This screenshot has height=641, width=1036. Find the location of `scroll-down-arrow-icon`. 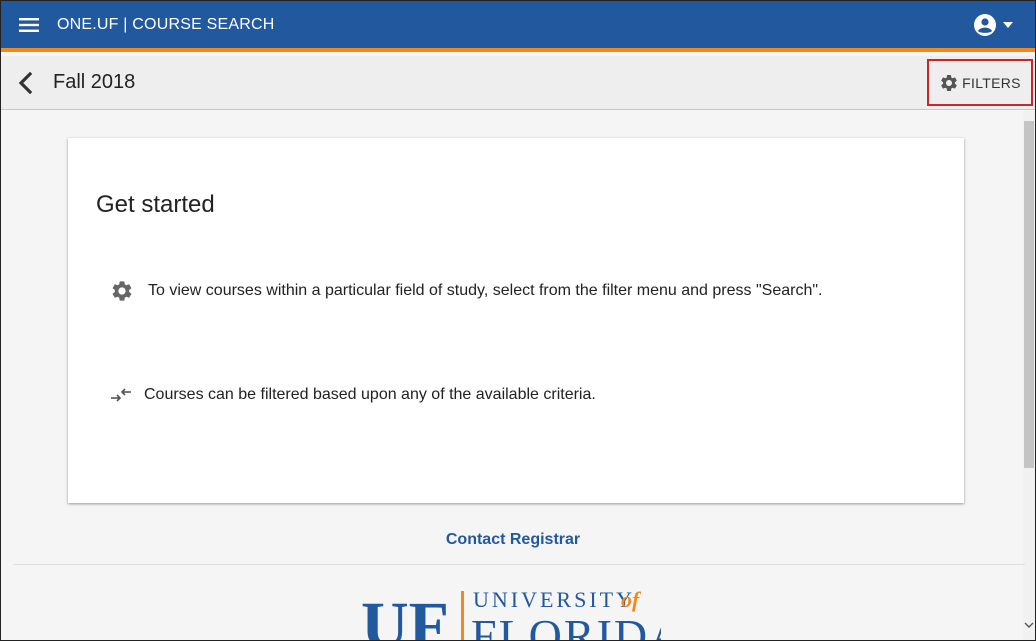

scroll-down-arrow-icon is located at coordinates (1029, 625).